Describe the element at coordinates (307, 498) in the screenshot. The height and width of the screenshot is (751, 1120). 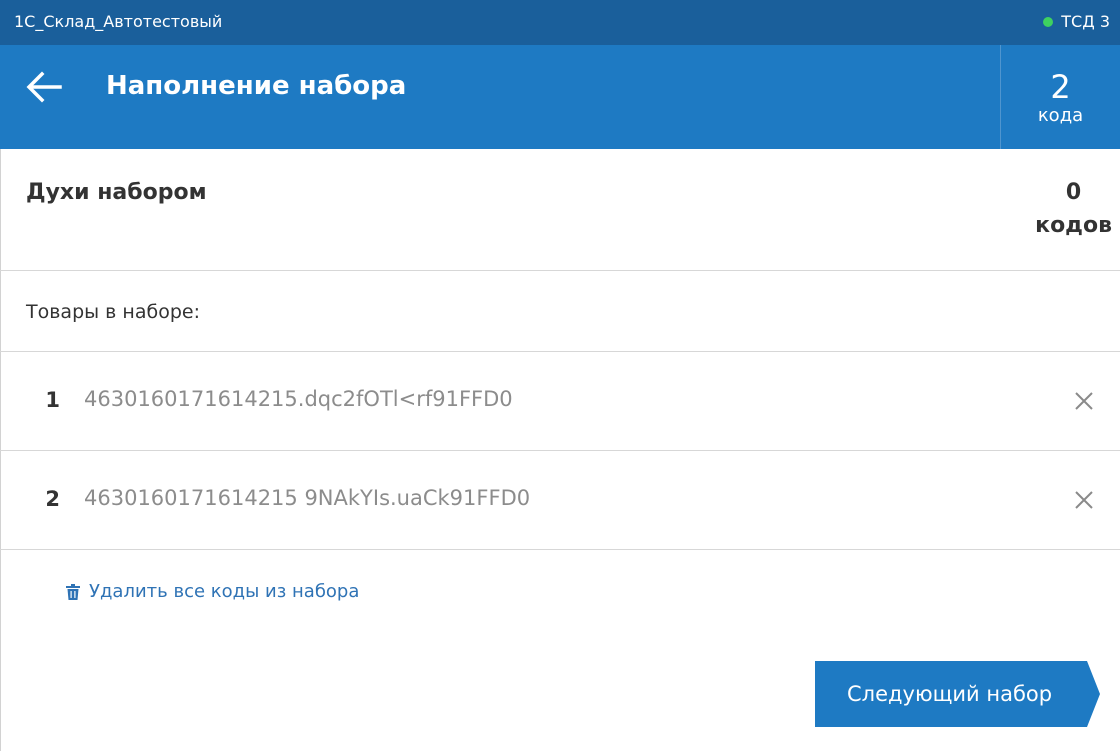
I see `code-value: 4630160171614215 9NAkYIs.uaCk91FFD0` at that location.